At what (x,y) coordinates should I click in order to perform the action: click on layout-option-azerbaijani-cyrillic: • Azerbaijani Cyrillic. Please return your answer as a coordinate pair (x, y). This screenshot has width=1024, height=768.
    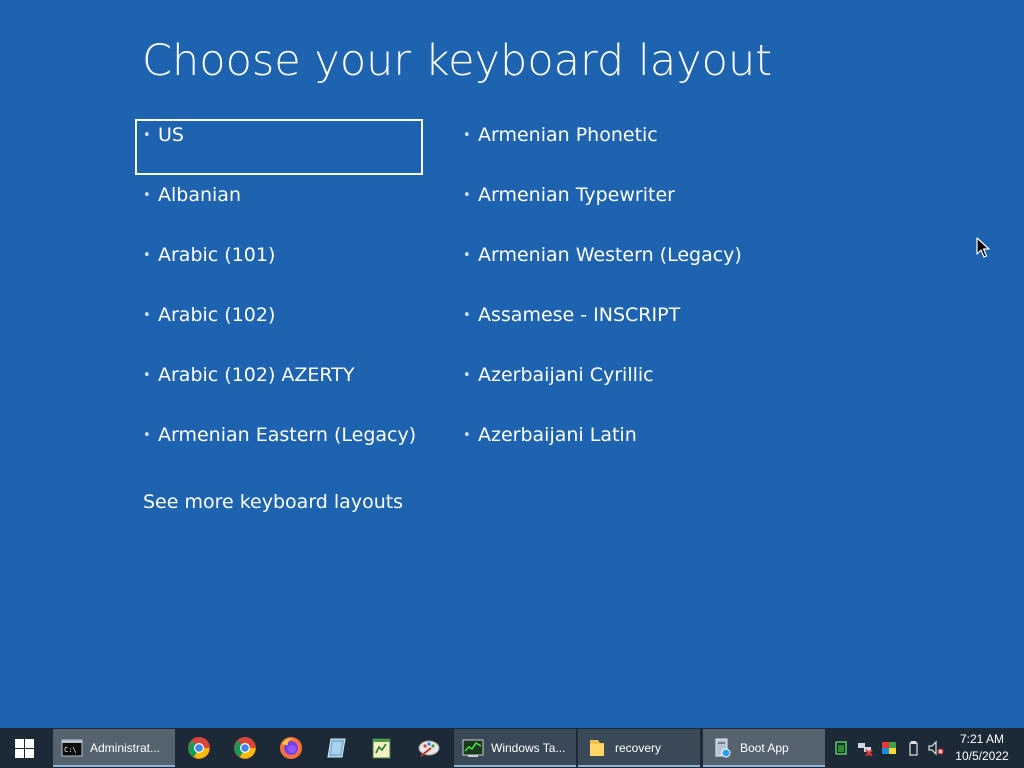
    Looking at the image, I should click on (599, 387).